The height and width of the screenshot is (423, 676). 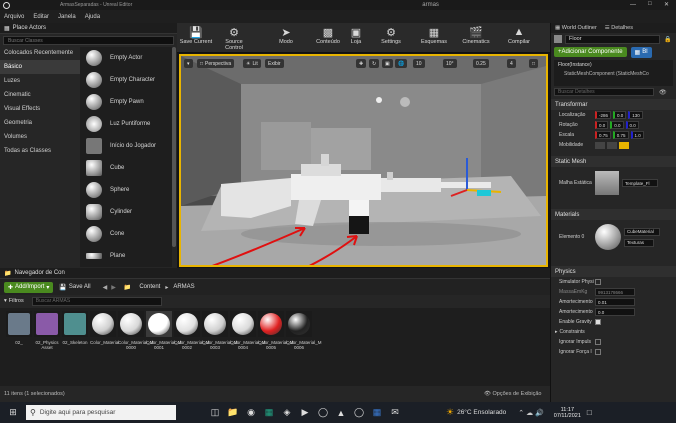 I want to click on unreal-icon: ◯, so click(x=323, y=413).